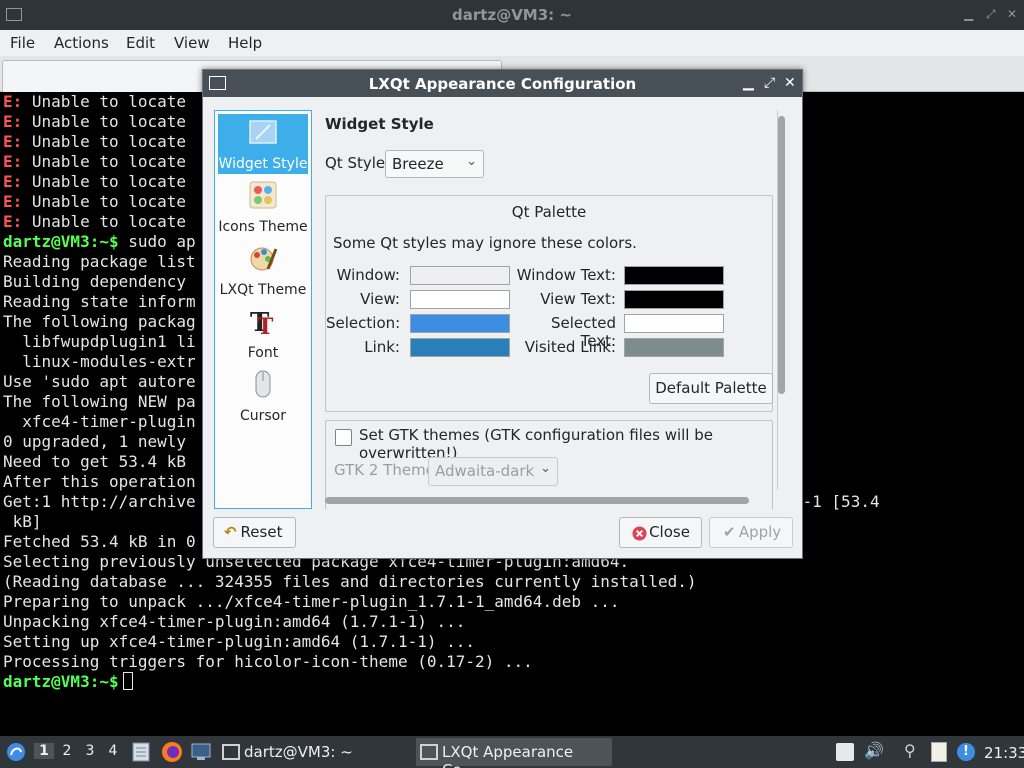 The image size is (1024, 768). I want to click on line-text: The following NEW pa, so click(99, 401).